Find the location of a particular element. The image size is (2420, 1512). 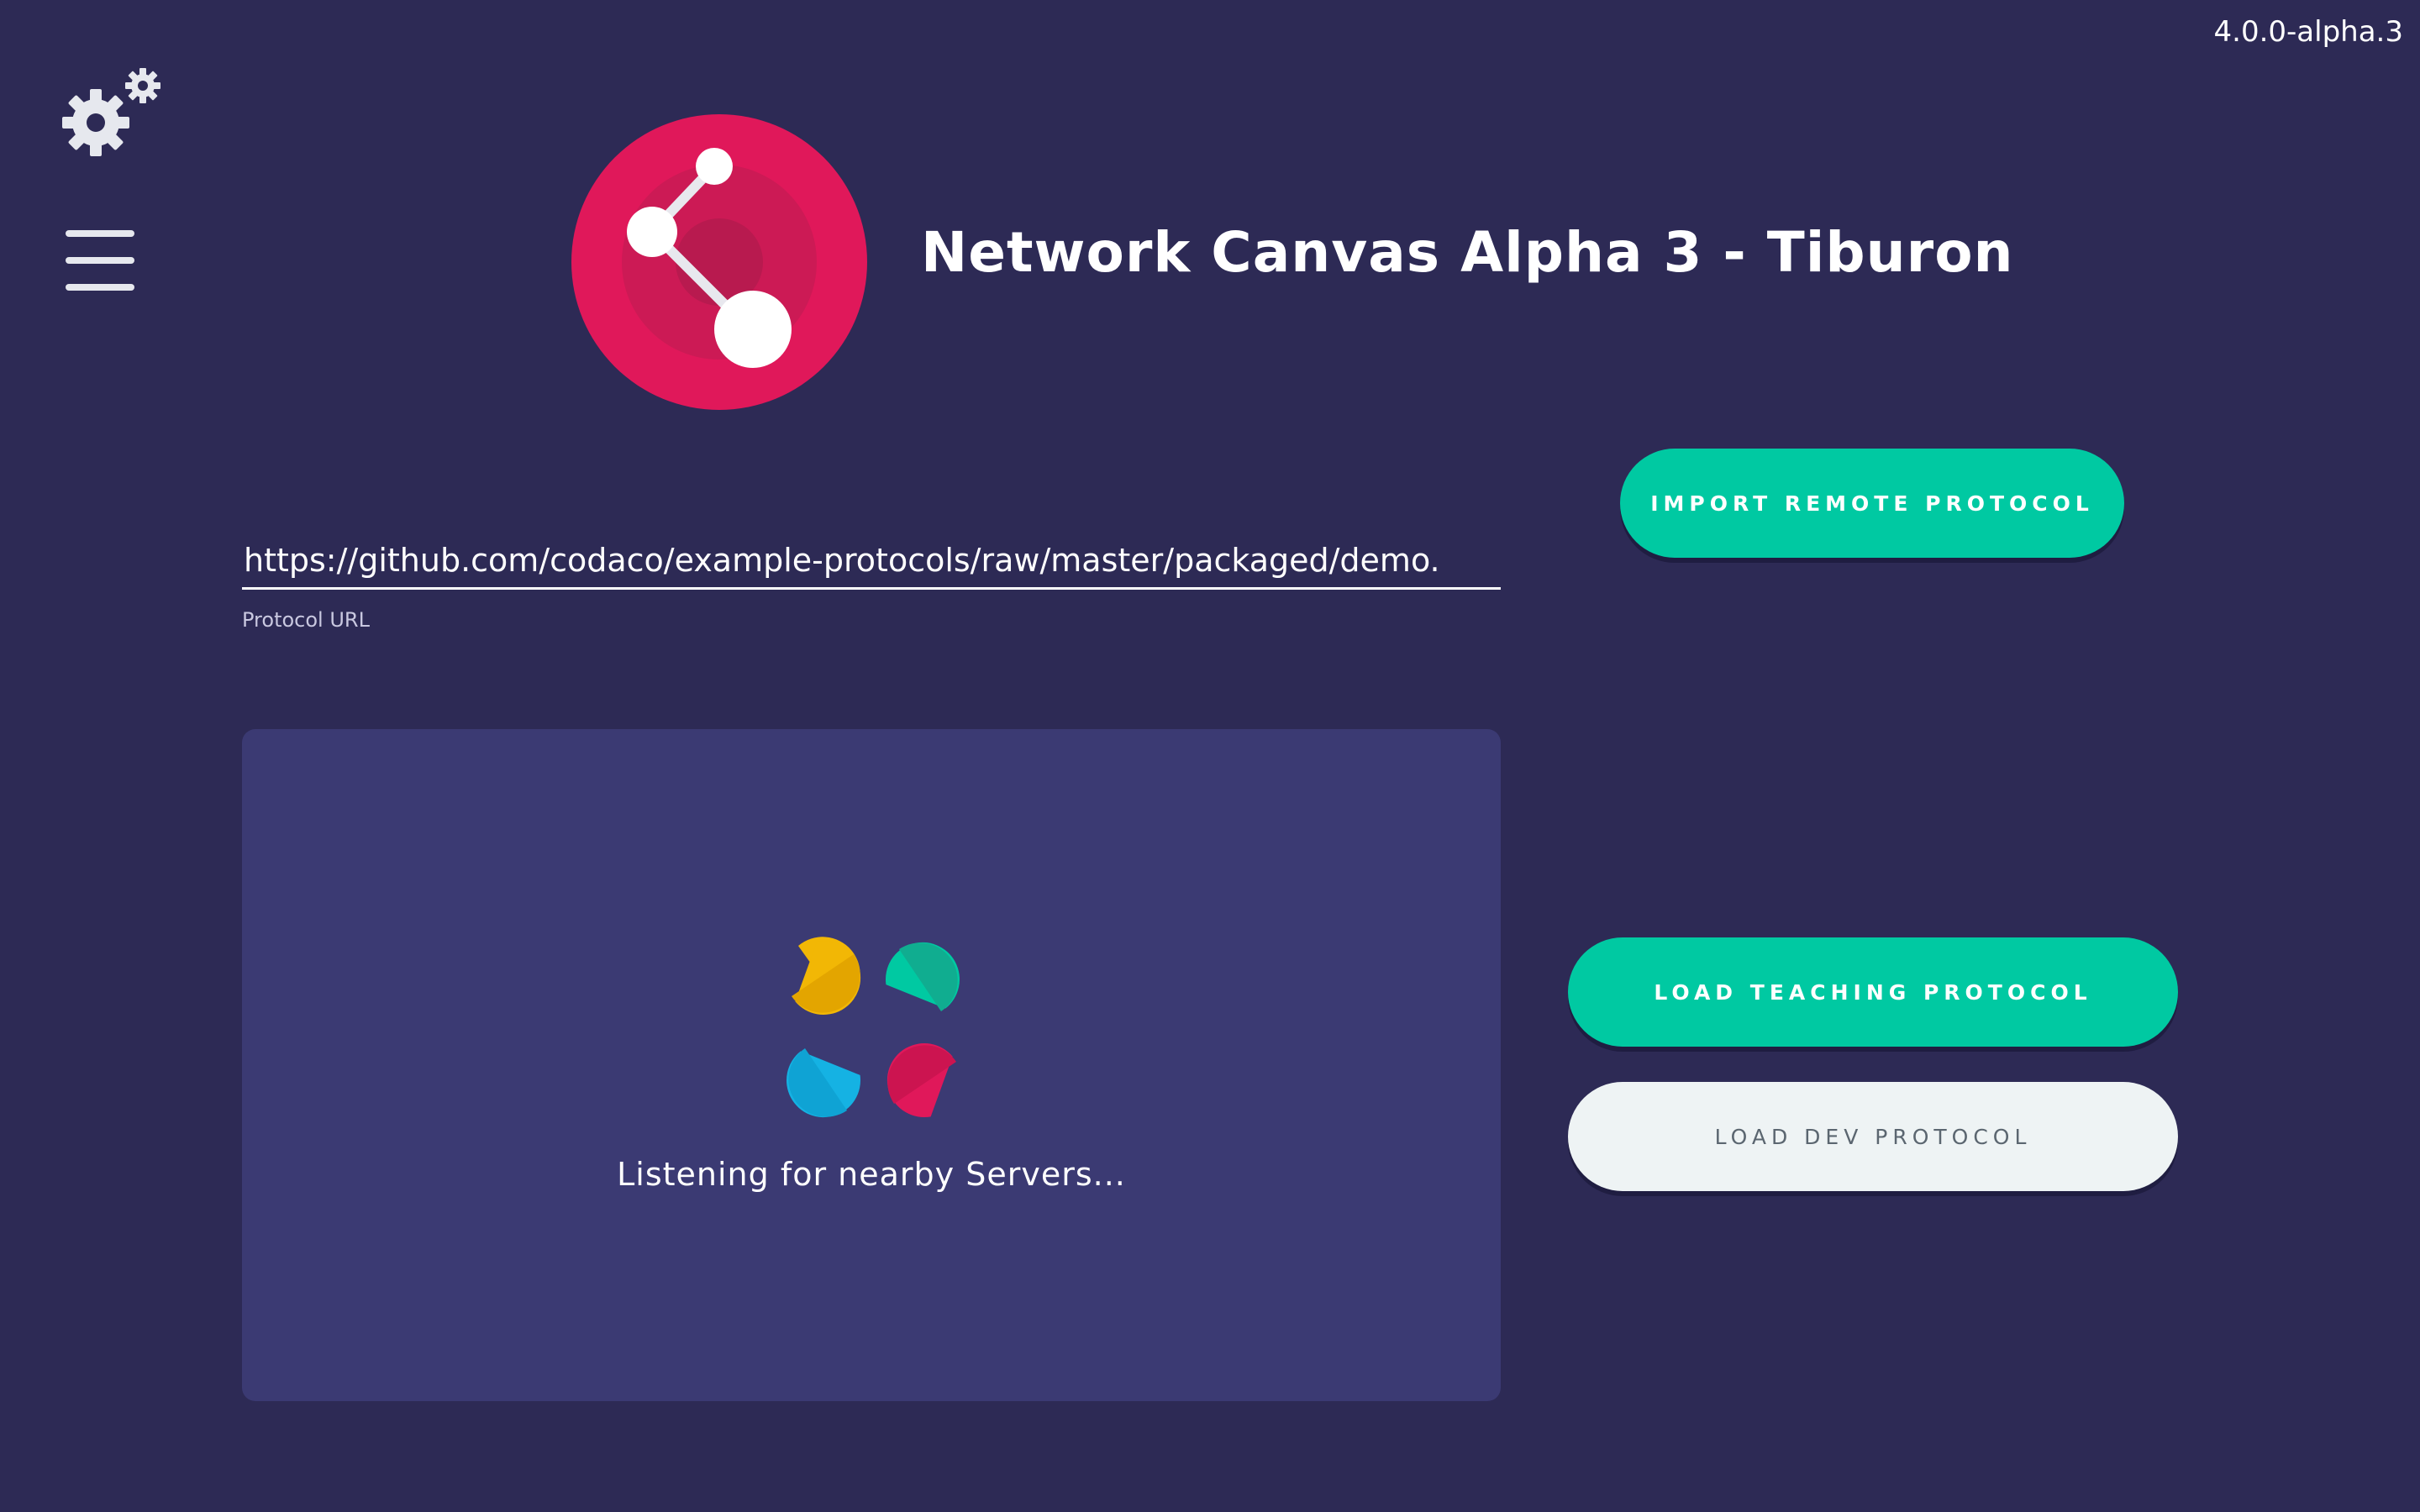

protocol-url-field: Protocol URL is located at coordinates (871, 584).